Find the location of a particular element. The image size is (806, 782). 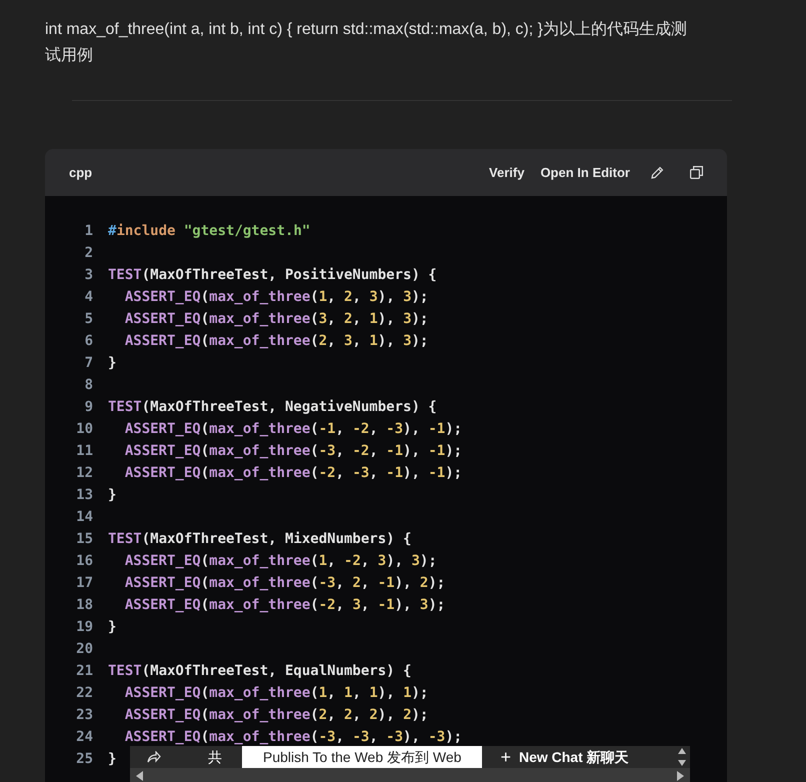

line-number: 15 is located at coordinates (84, 539).